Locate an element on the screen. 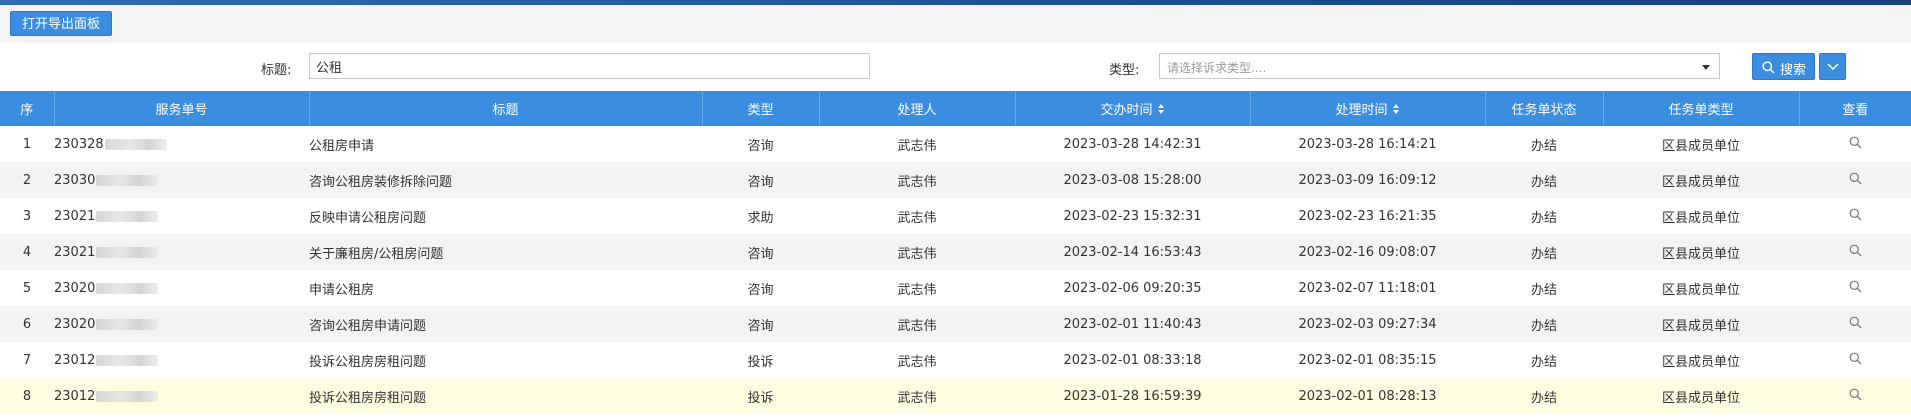 This screenshot has width=1911, height=419. header-service-no: 服务单号 is located at coordinates (182, 108).